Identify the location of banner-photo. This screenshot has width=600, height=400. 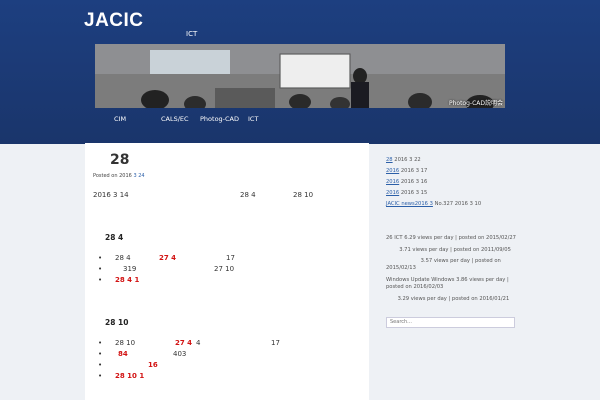
(300, 76).